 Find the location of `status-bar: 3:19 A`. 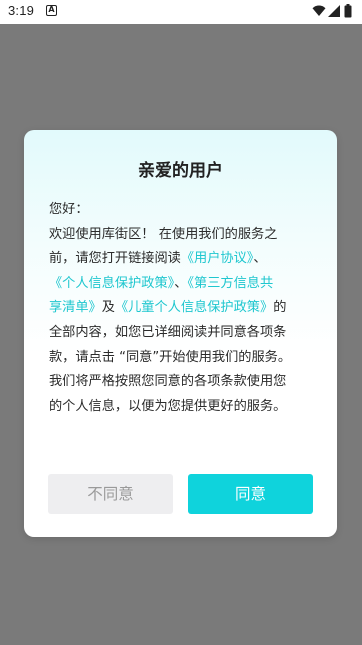

status-bar: 3:19 A is located at coordinates (181, 12).